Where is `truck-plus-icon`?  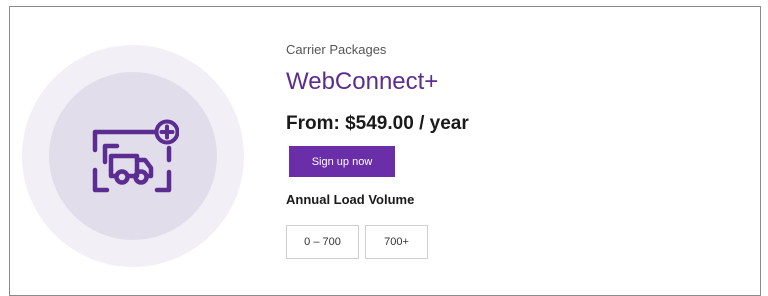 truck-plus-icon is located at coordinates (135, 156).